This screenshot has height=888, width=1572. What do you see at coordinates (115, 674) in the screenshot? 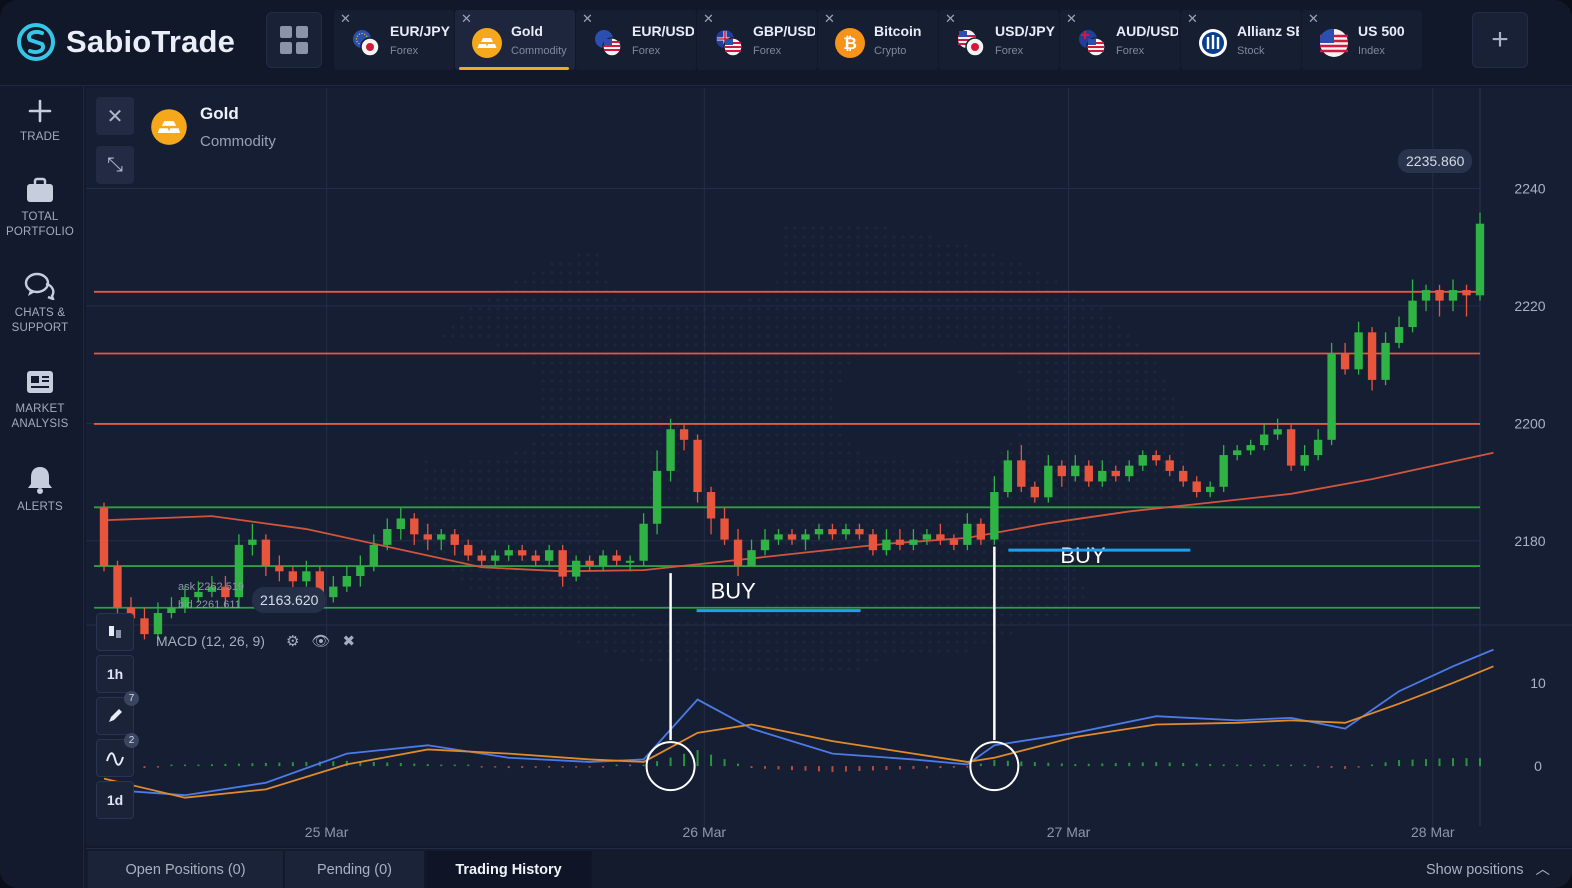
I see `timeframe-1h-button: 1h` at bounding box center [115, 674].